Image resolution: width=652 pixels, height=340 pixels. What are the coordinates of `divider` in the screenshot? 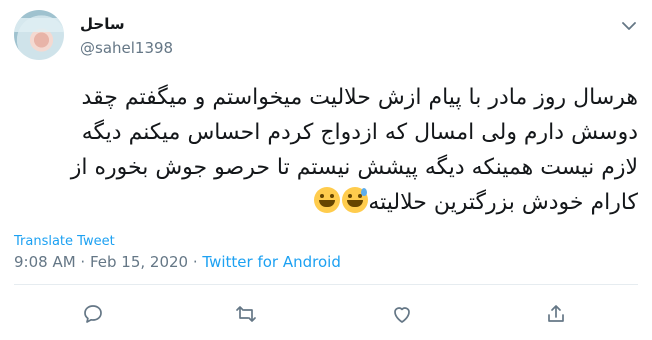 It's located at (326, 284).